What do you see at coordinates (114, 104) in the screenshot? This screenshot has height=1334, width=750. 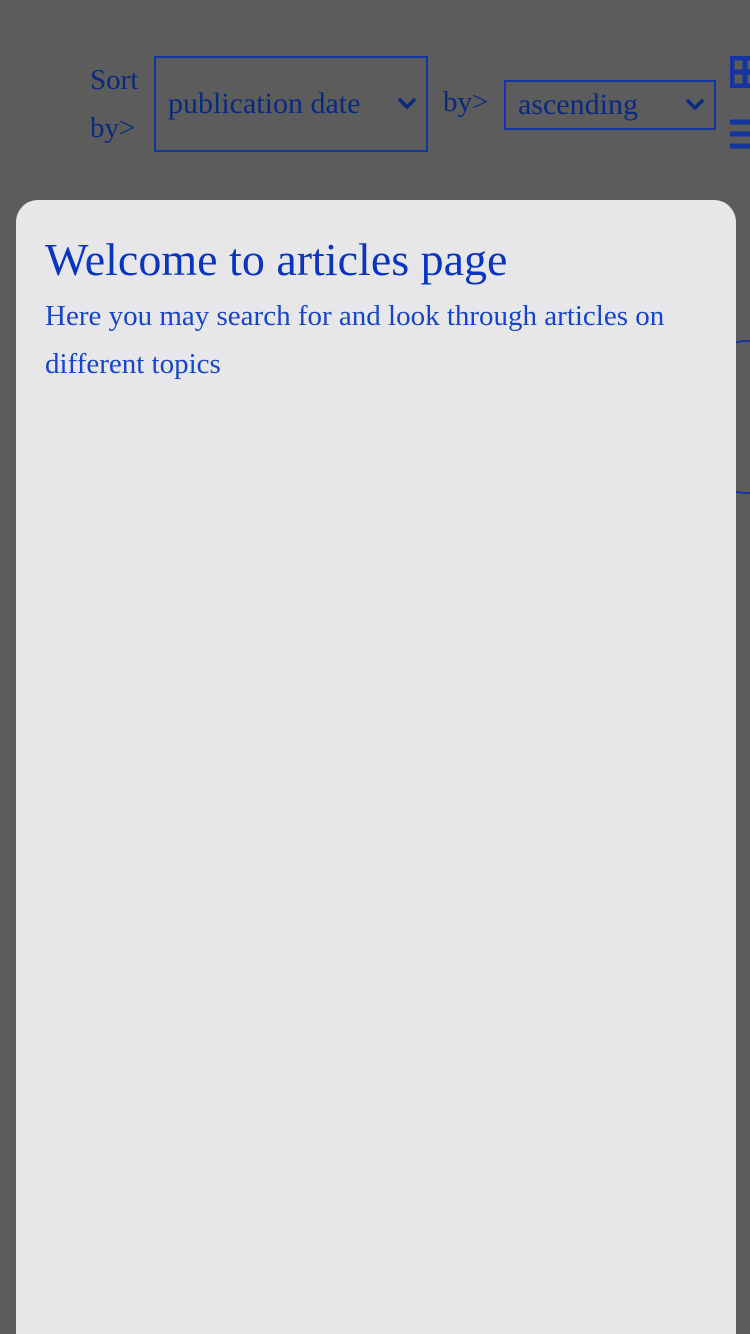 I see `sort-label: Sort by>` at bounding box center [114, 104].